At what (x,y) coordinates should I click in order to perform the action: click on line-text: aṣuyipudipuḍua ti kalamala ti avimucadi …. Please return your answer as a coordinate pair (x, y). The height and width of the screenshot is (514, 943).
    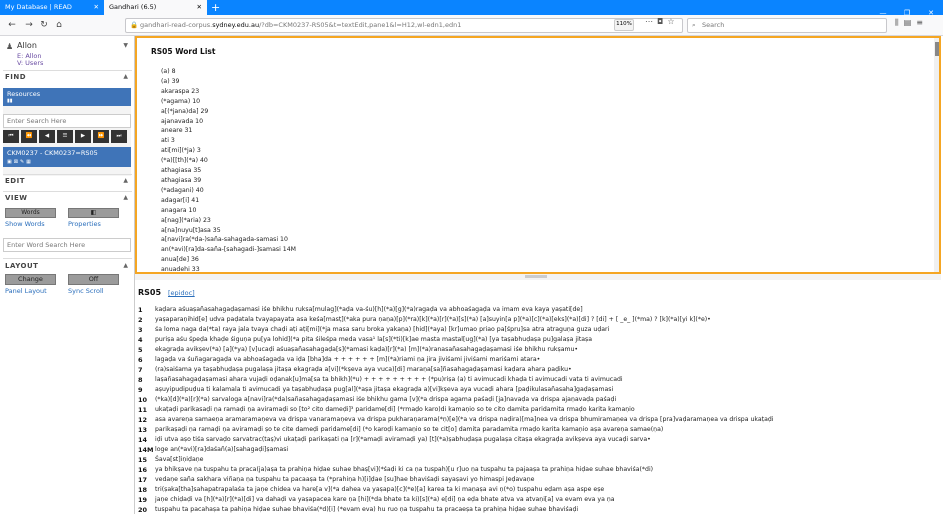
    Looking at the image, I should click on (384, 390).